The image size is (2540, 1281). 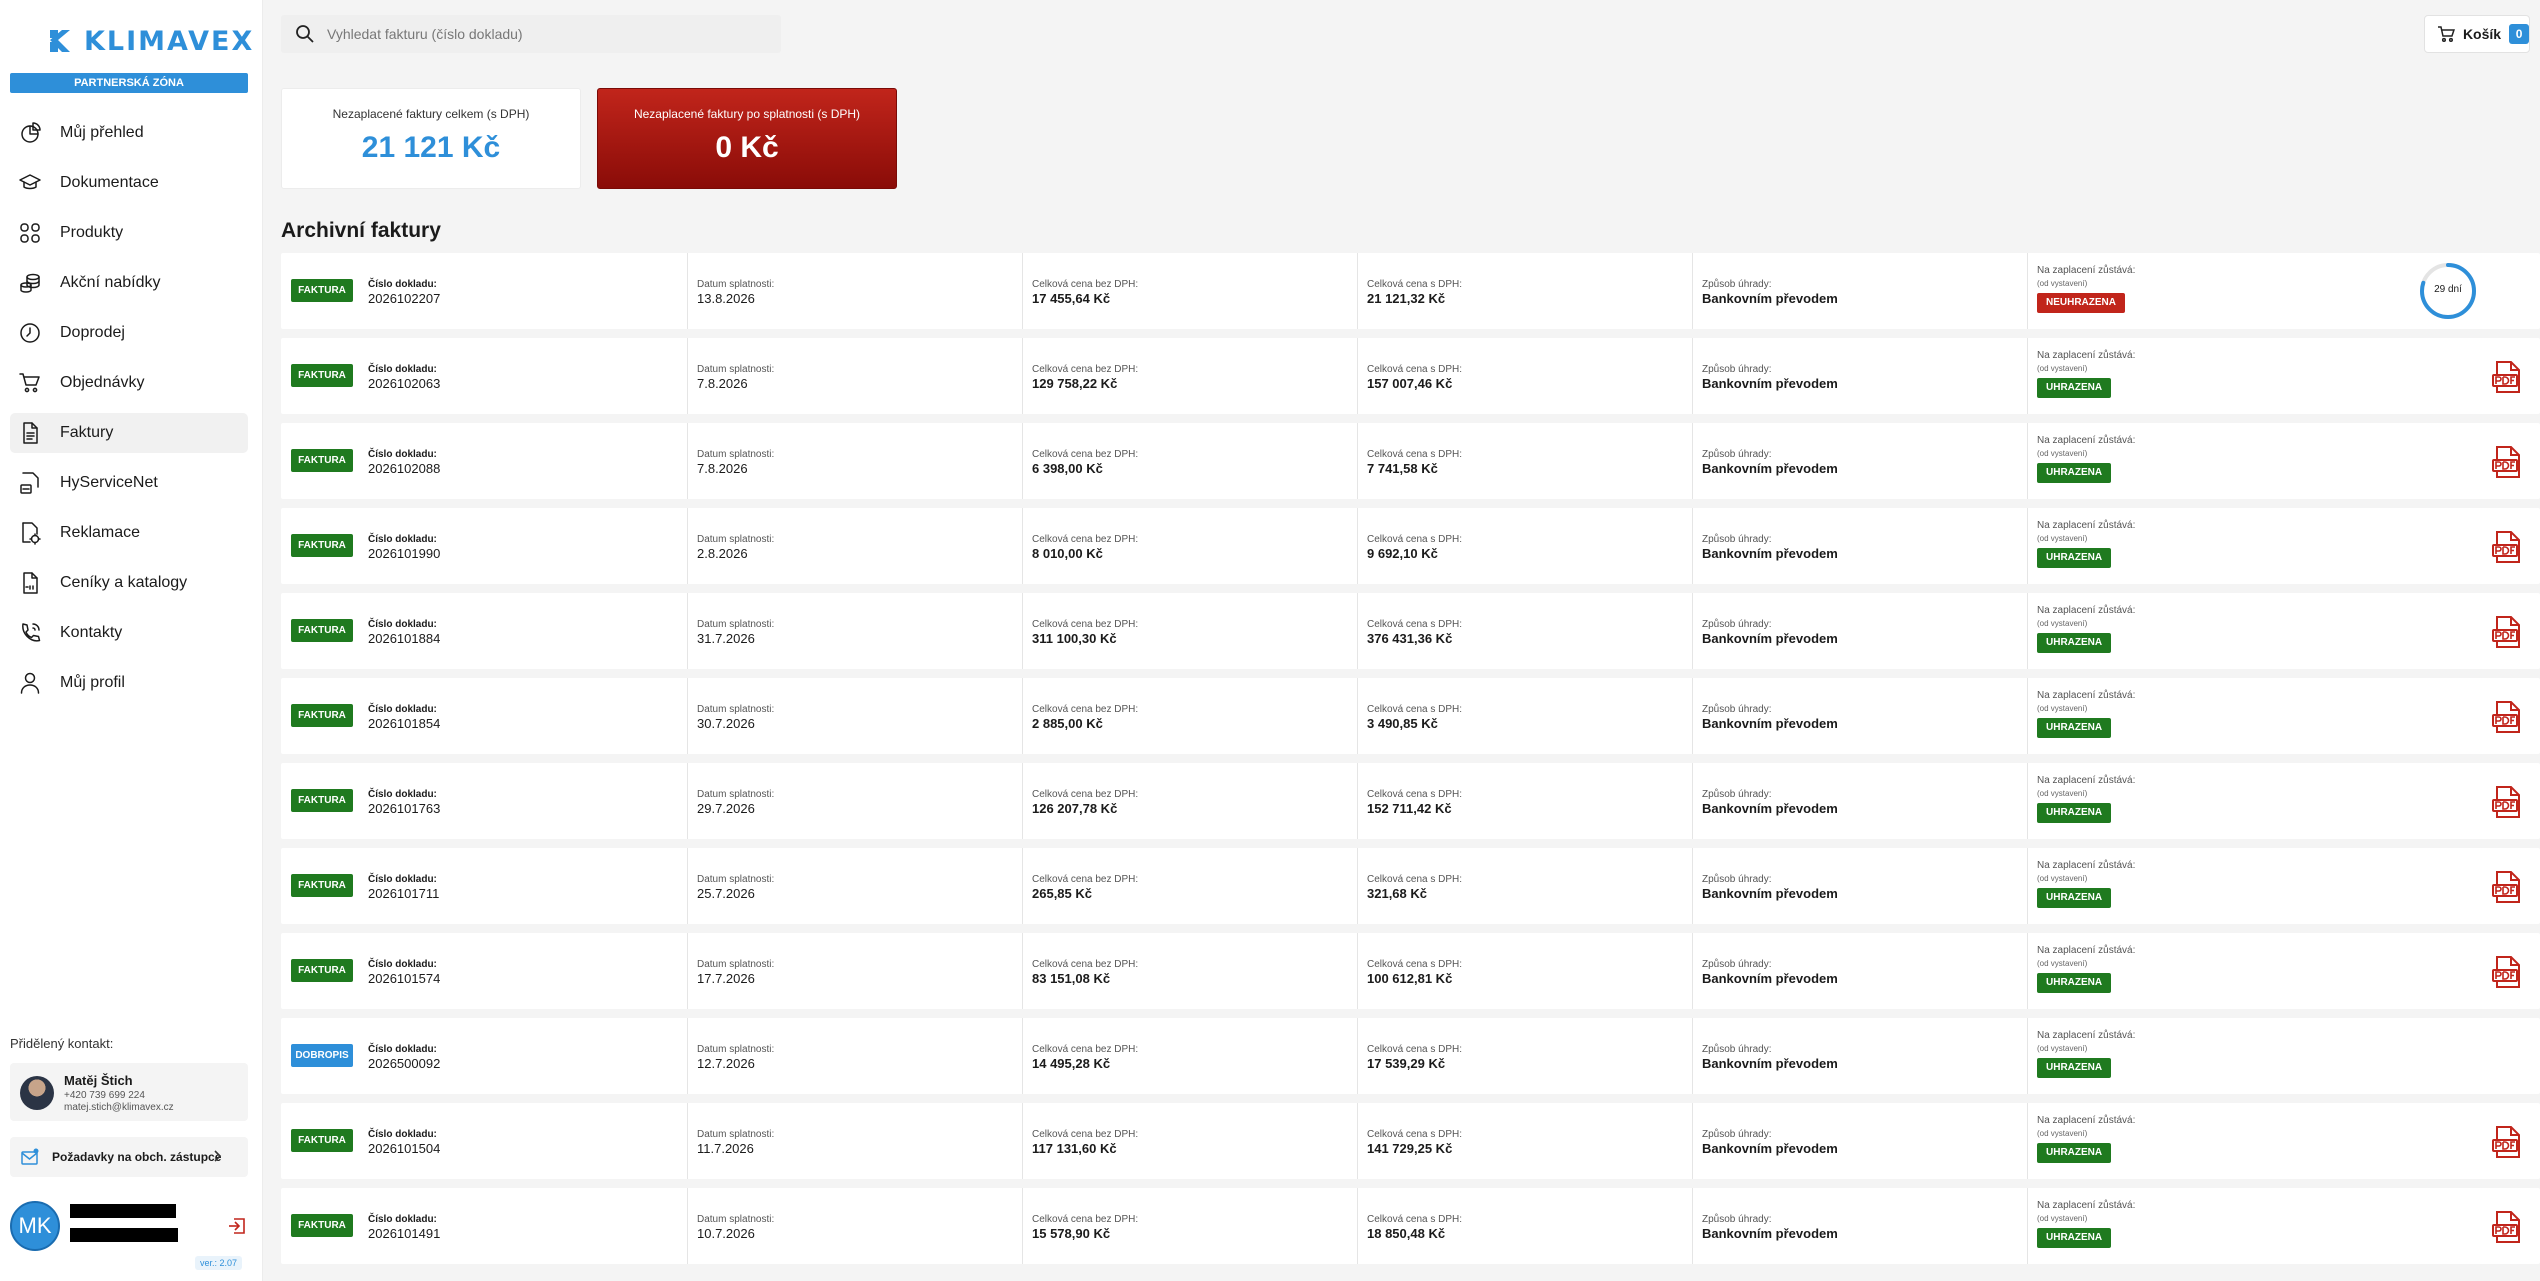 What do you see at coordinates (1410, 978) in the screenshot?
I see `gross-price: 100 612,81 Kč` at bounding box center [1410, 978].